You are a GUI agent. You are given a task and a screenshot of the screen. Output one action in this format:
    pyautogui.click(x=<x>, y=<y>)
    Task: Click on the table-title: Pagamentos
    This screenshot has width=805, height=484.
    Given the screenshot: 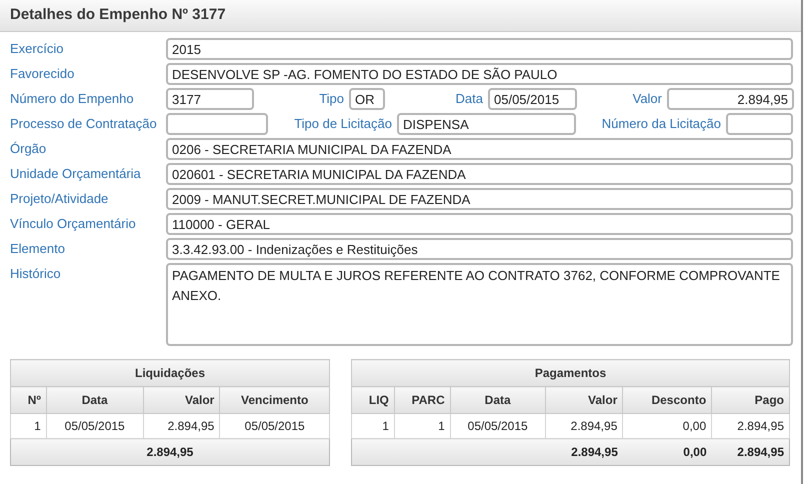 What is the action you would take?
    pyautogui.click(x=571, y=373)
    